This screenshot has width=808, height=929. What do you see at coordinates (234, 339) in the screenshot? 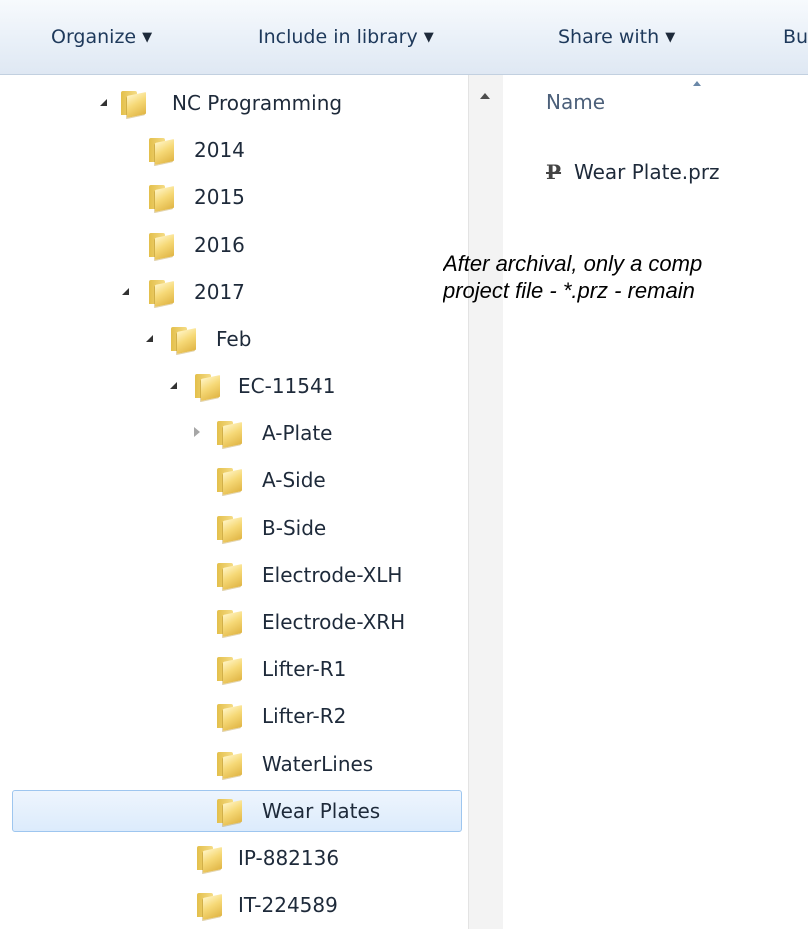
I see `tree-item-label: Feb` at bounding box center [234, 339].